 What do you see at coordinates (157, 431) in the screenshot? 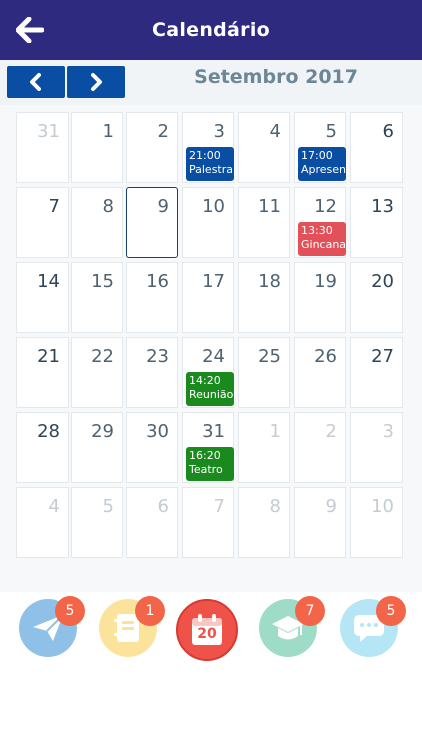
I see `day-number: 30` at bounding box center [157, 431].